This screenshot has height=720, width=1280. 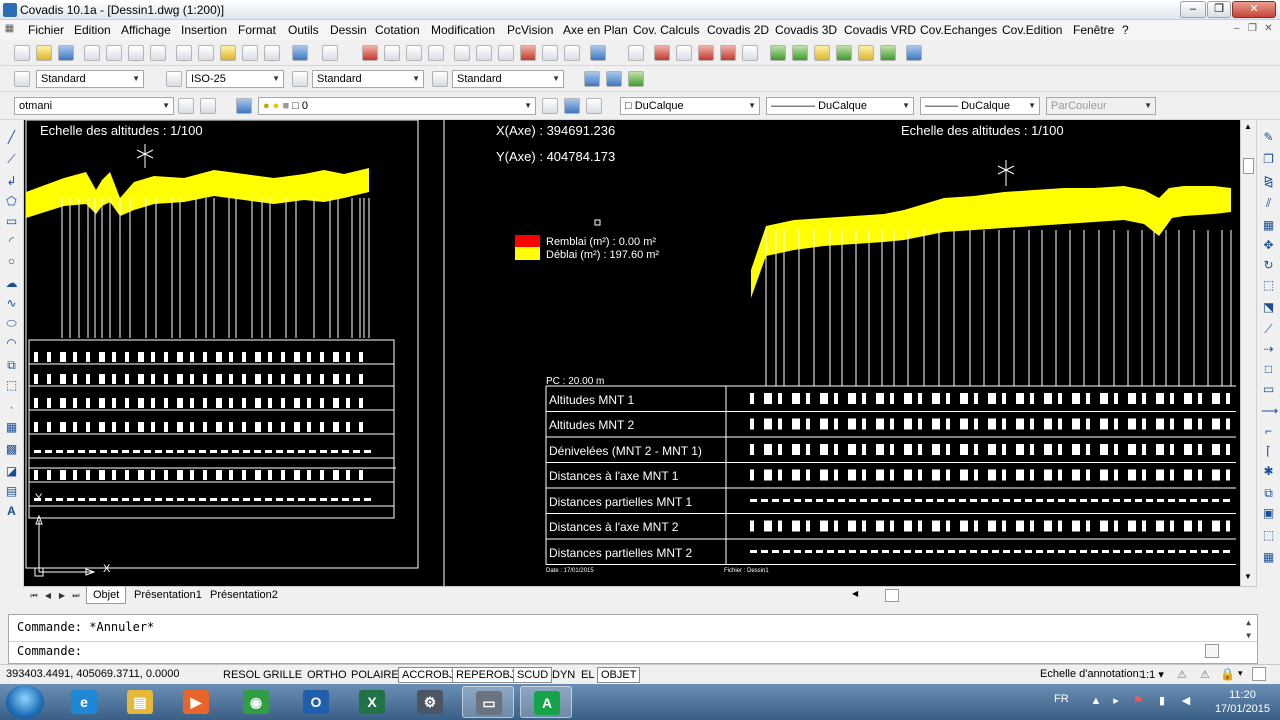 I want to click on scroll-up-icon: ▲, so click(x=1248, y=126).